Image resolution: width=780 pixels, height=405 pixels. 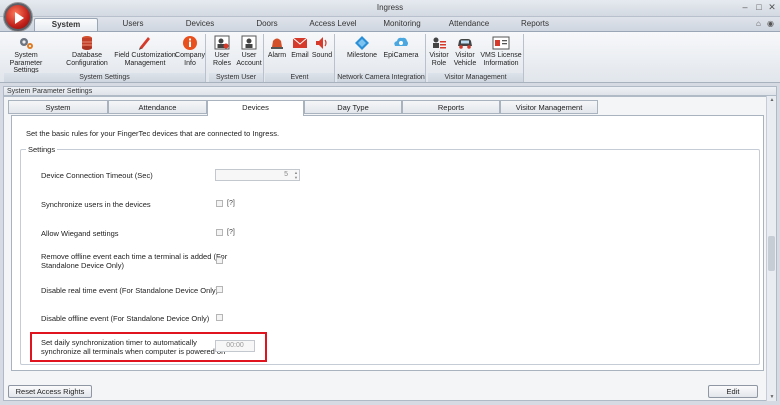 I want to click on disable-offline-checkbox, so click(x=219, y=317).